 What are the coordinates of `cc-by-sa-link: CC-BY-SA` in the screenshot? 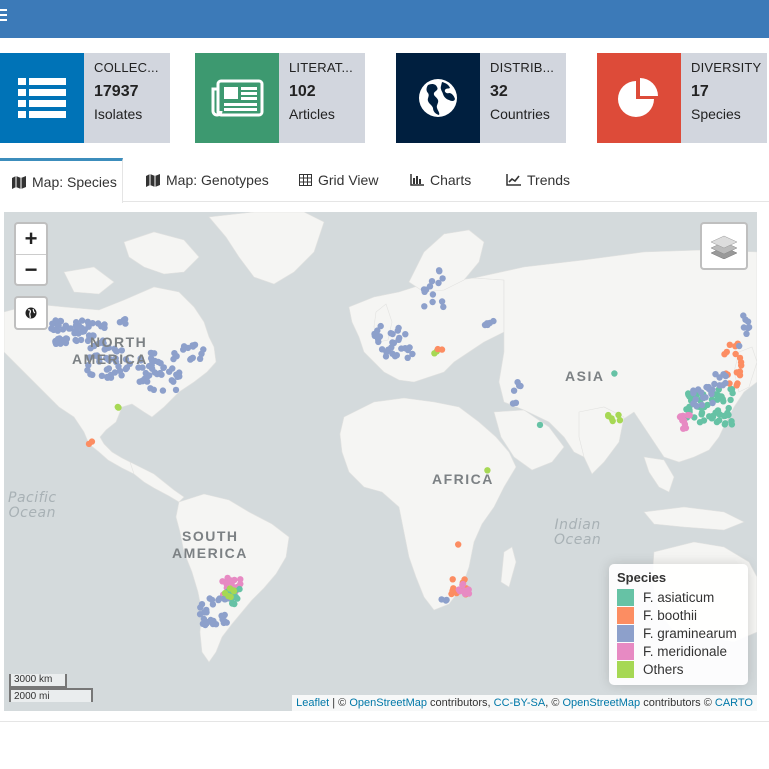 It's located at (520, 703).